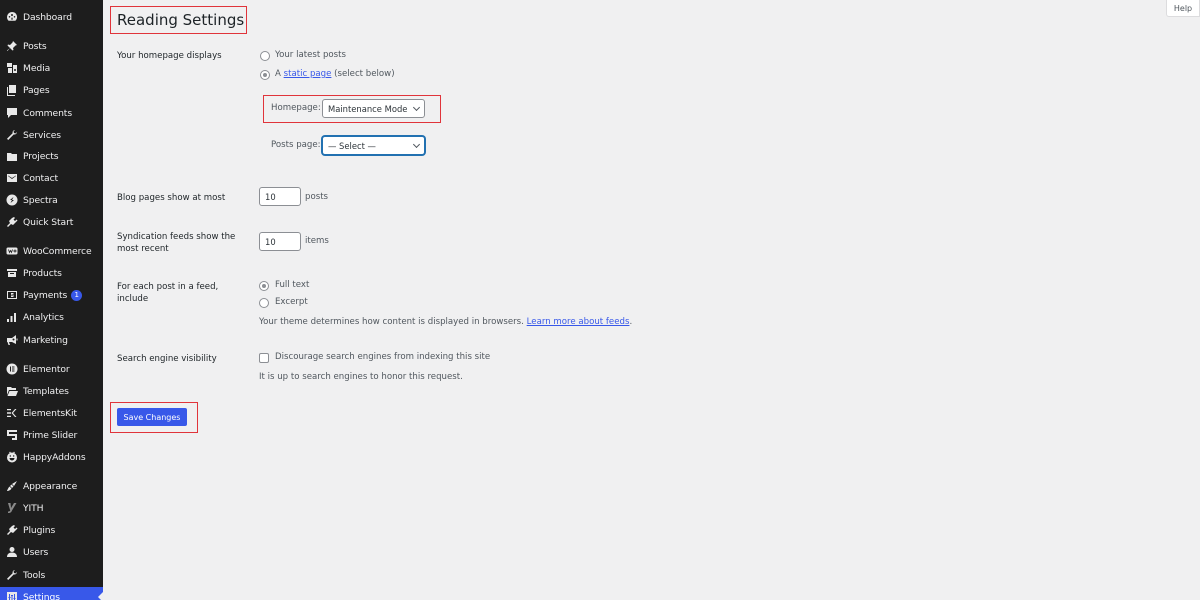 This screenshot has width=1200, height=600. Describe the element at coordinates (43, 317) in the screenshot. I see `sidebar-item-label: Analytics` at that location.